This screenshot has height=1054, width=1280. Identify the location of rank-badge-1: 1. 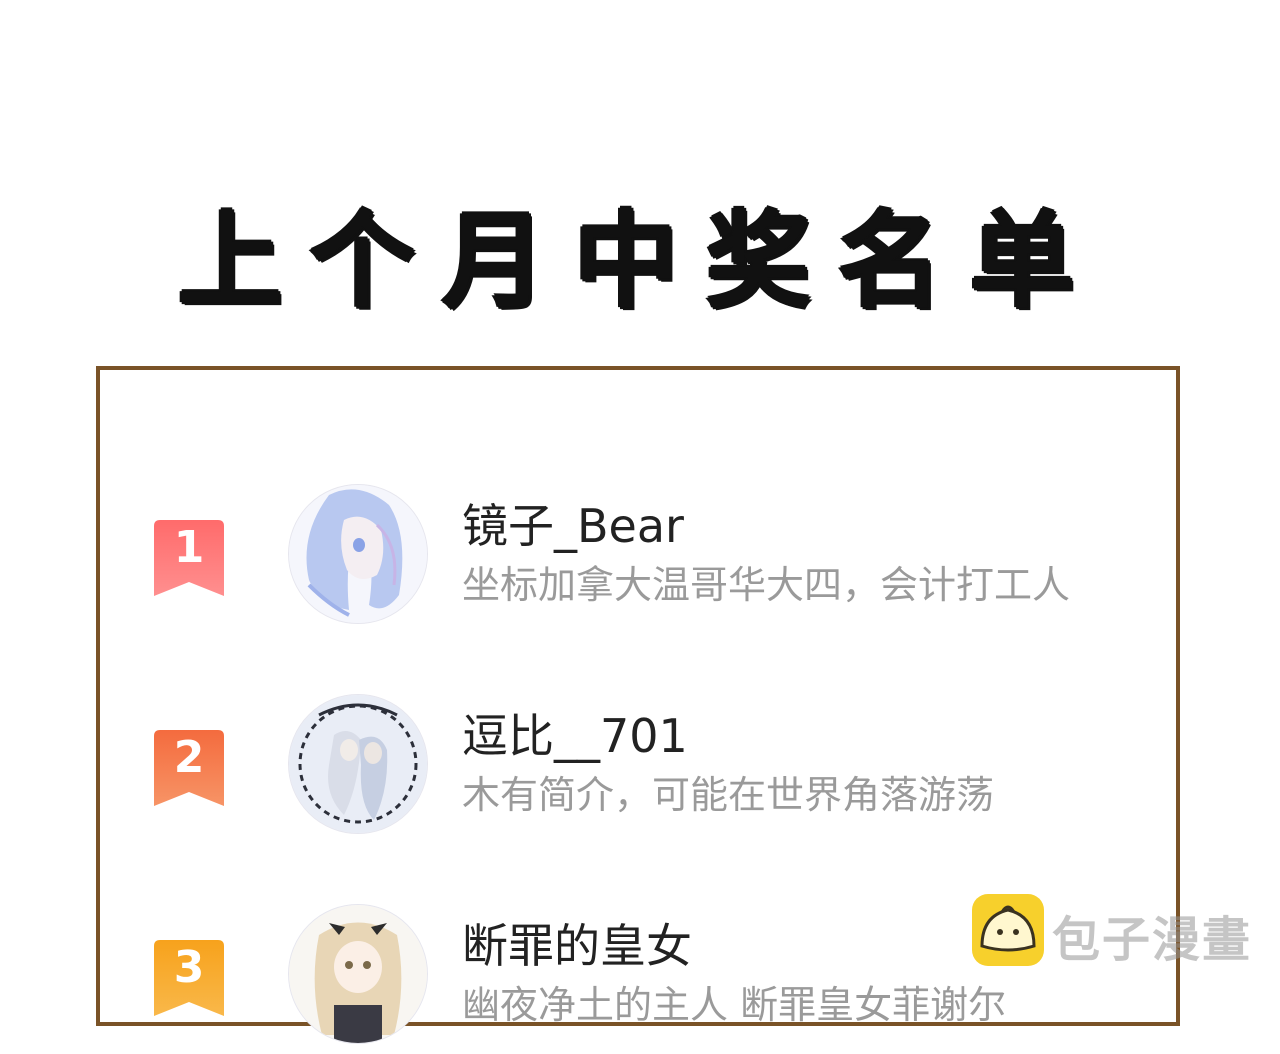
(189, 558).